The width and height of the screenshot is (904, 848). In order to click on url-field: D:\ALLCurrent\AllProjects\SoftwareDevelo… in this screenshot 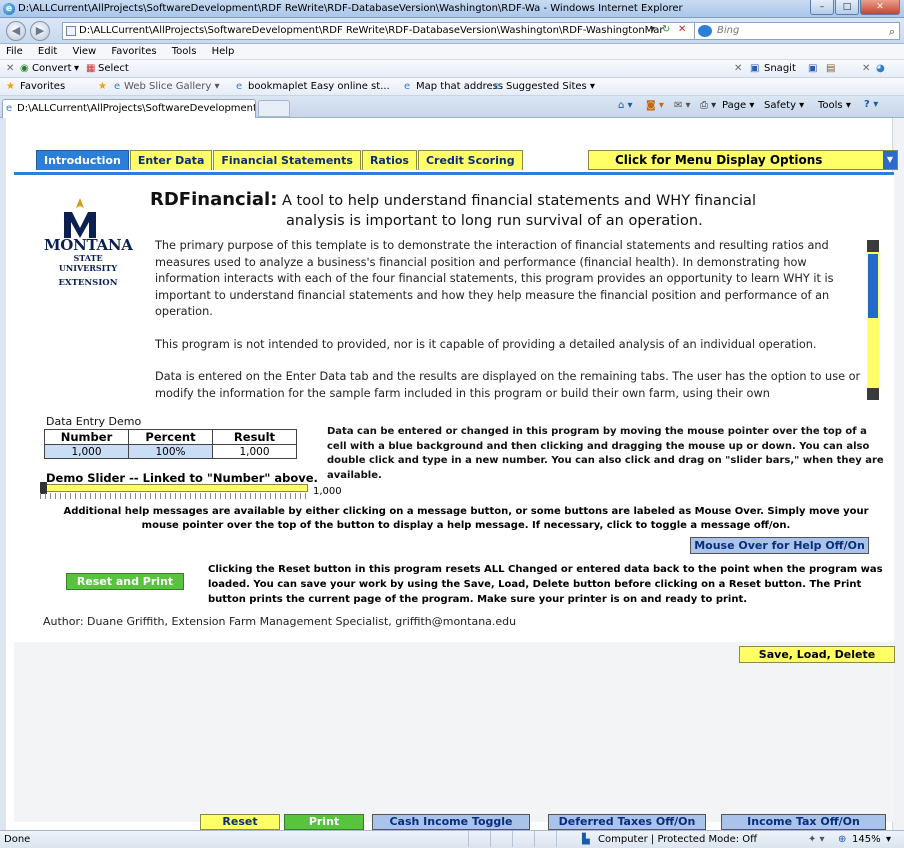, I will do `click(387, 31)`.